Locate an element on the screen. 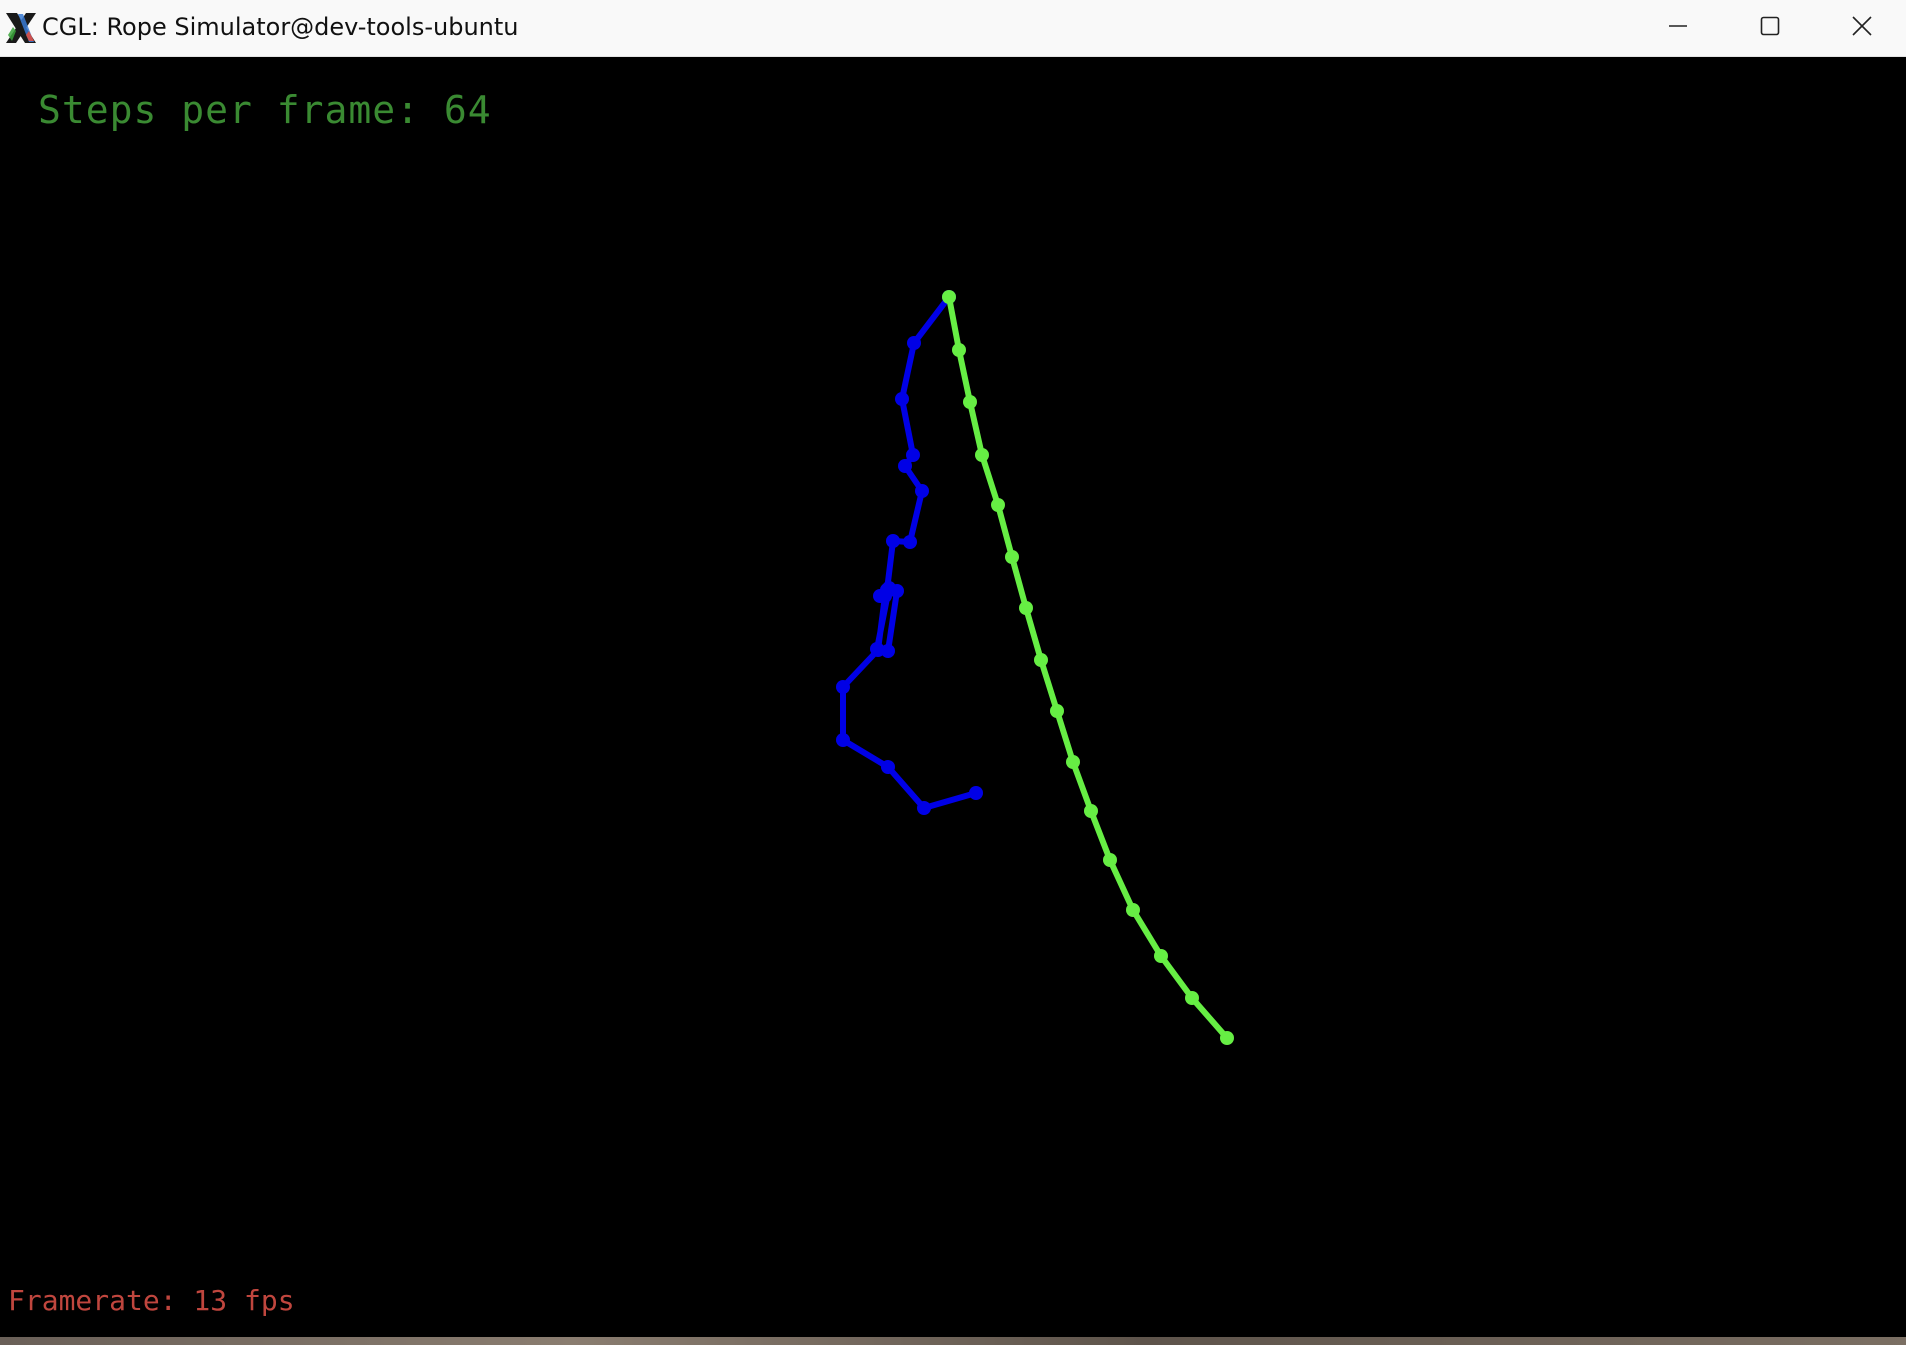 The image size is (1906, 1345). framerate-label: Framerate: 13 fps is located at coordinates (151, 1300).